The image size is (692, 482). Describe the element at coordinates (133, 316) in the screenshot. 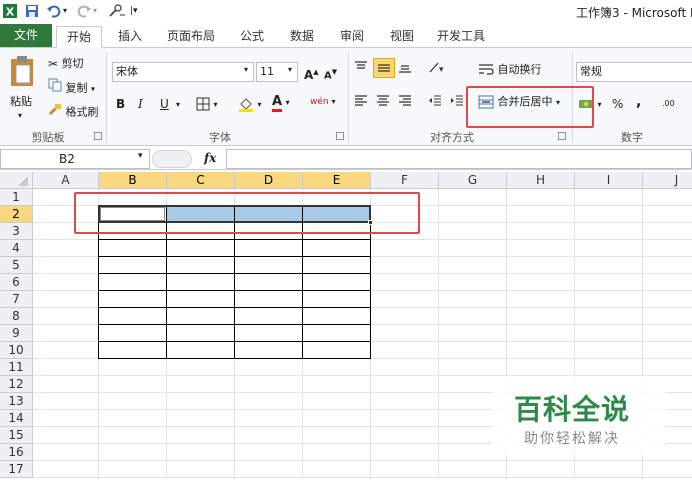

I see `cell-B8` at that location.